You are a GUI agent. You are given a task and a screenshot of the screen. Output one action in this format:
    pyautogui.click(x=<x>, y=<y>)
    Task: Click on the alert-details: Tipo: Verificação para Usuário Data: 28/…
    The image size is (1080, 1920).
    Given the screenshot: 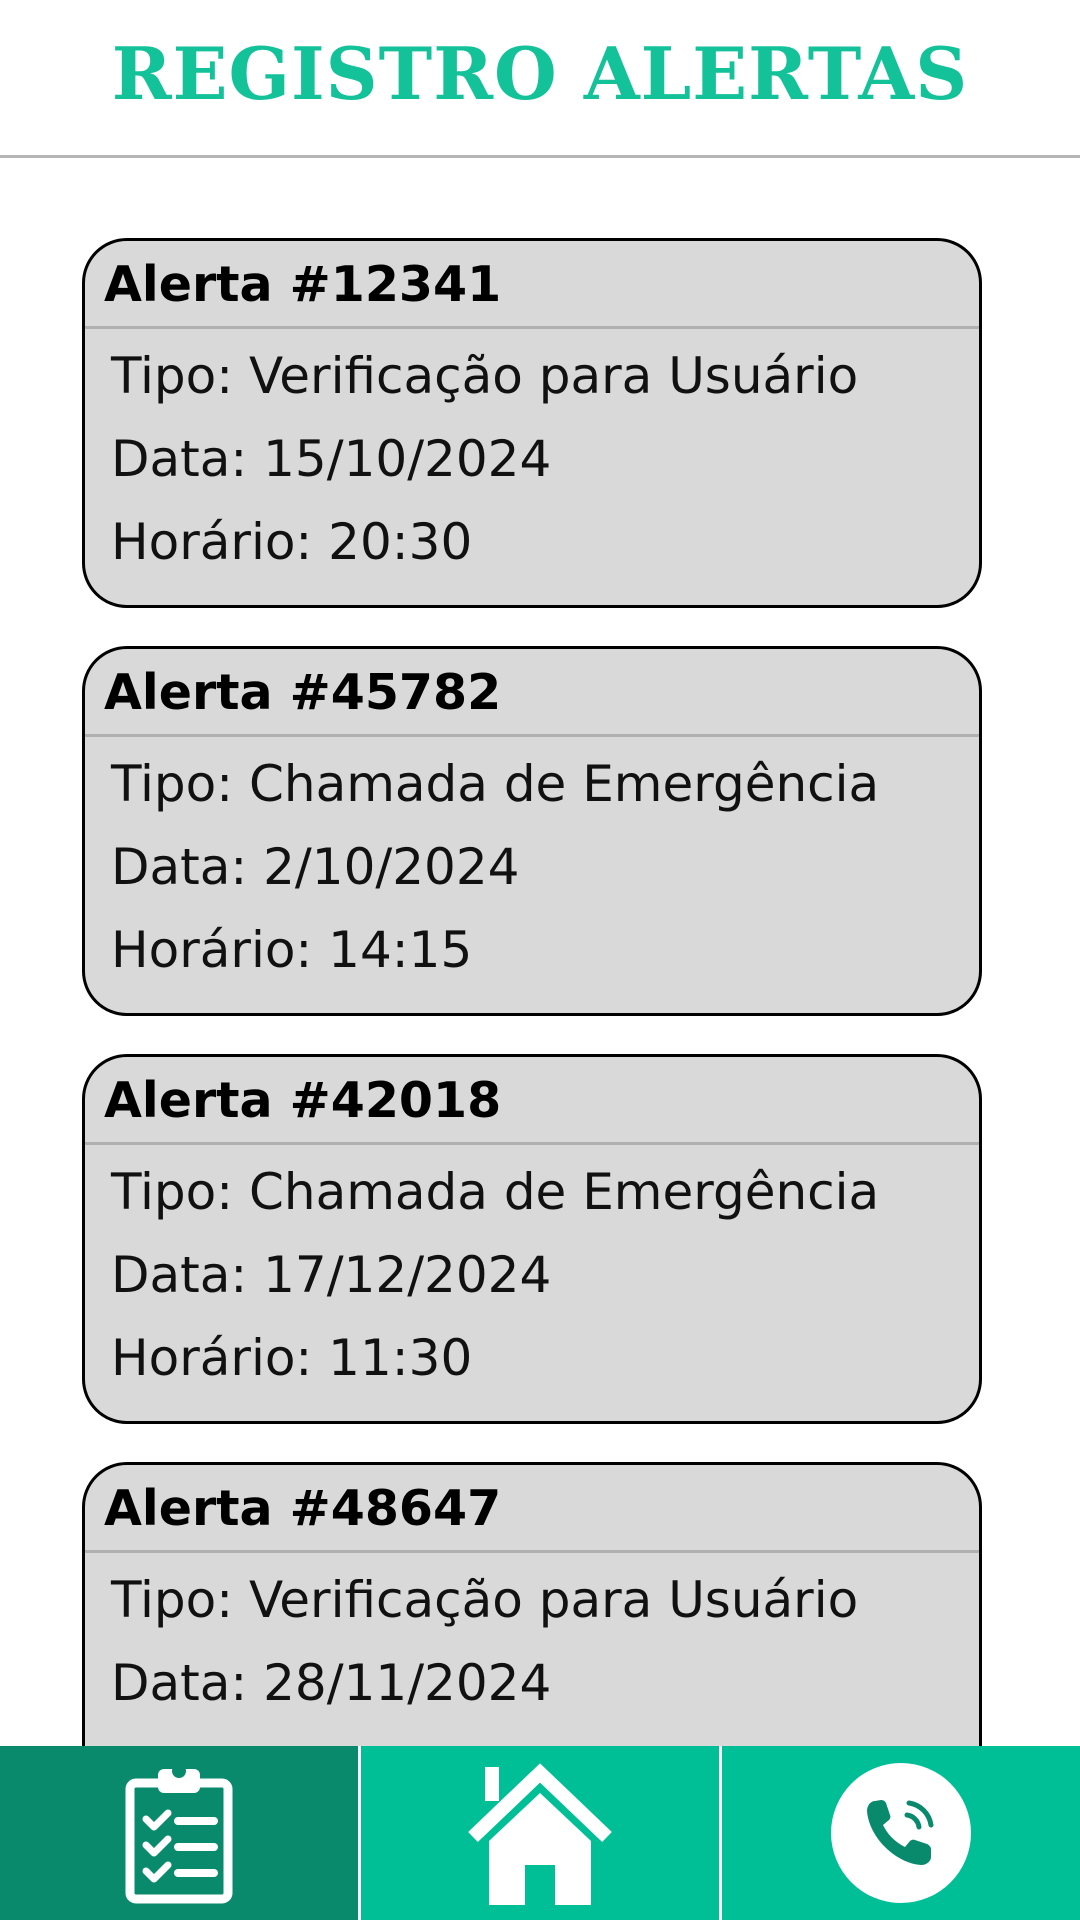 What is the action you would take?
    pyautogui.click(x=532, y=1639)
    